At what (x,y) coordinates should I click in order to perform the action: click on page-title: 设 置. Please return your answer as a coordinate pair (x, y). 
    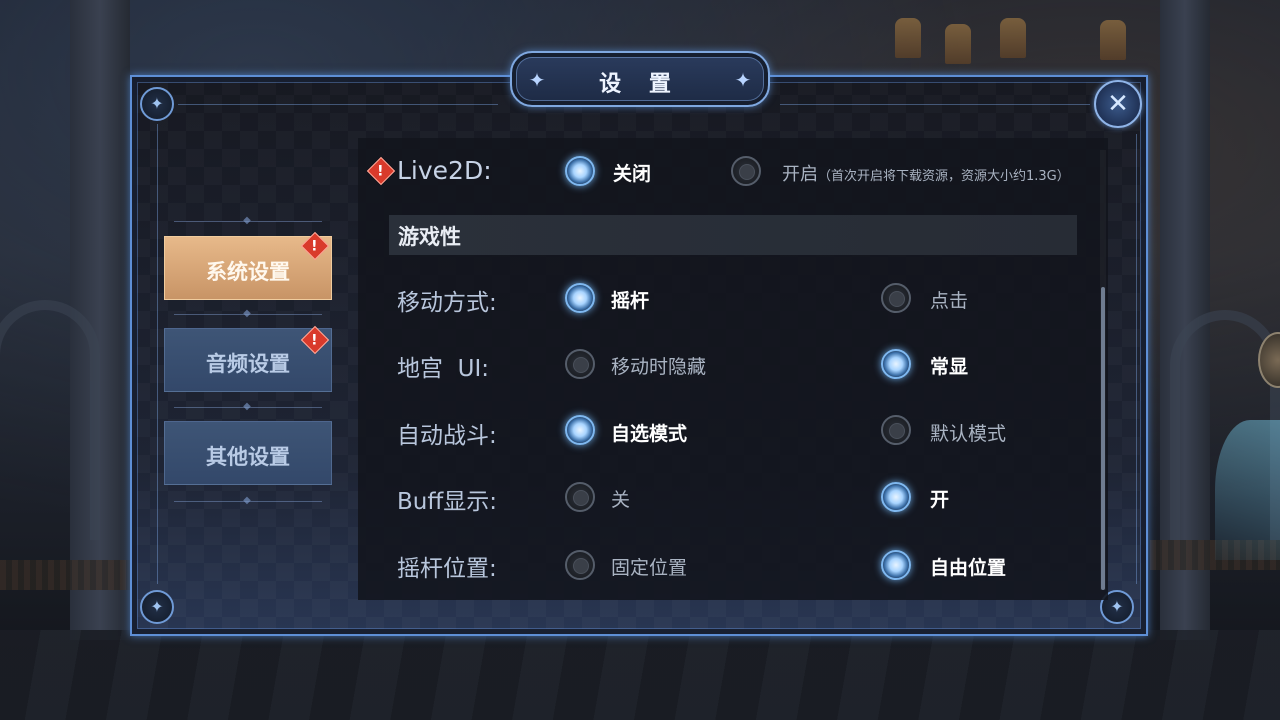
    Looking at the image, I should click on (640, 84).